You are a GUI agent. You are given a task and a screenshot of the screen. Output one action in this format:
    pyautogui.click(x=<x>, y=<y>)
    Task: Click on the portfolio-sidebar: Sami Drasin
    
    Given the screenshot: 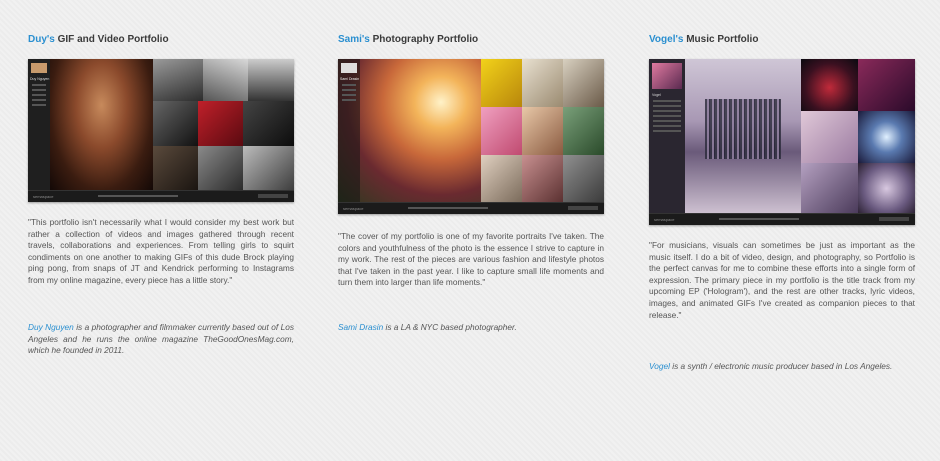 What is the action you would take?
    pyautogui.click(x=349, y=131)
    